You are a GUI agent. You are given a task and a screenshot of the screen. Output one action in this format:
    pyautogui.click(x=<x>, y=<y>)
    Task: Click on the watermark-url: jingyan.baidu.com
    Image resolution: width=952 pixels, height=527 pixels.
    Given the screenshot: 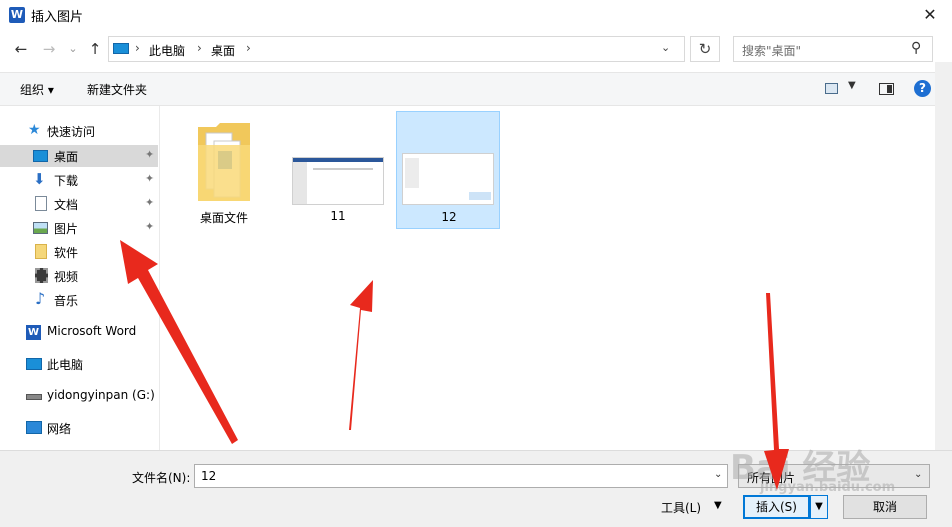 What is the action you would take?
    pyautogui.click(x=828, y=487)
    